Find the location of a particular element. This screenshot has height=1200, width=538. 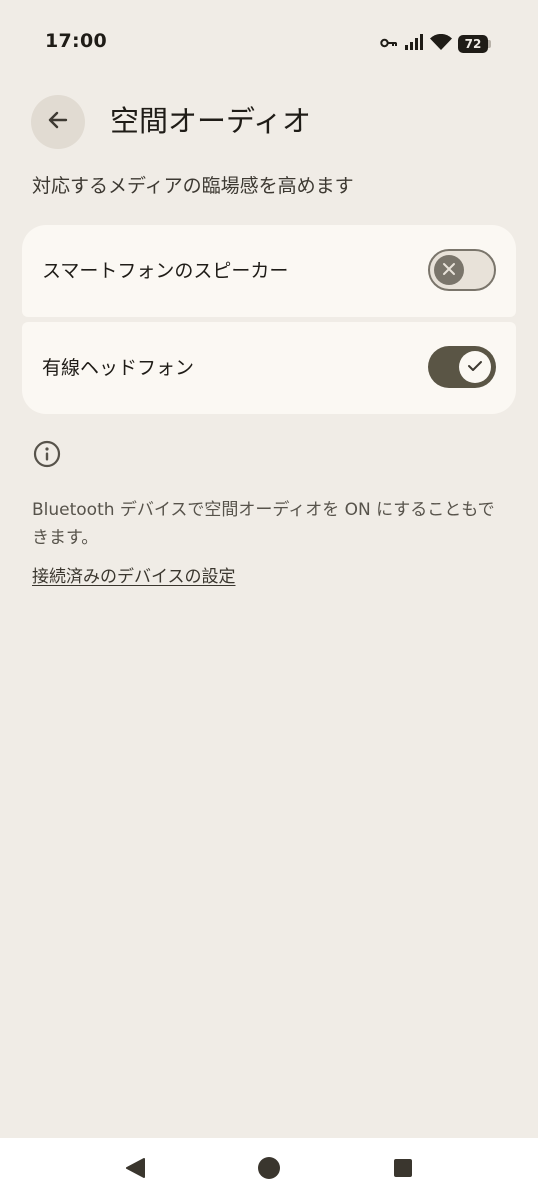

page-description: 対応するメディアの臨場感を高めます is located at coordinates (193, 186).